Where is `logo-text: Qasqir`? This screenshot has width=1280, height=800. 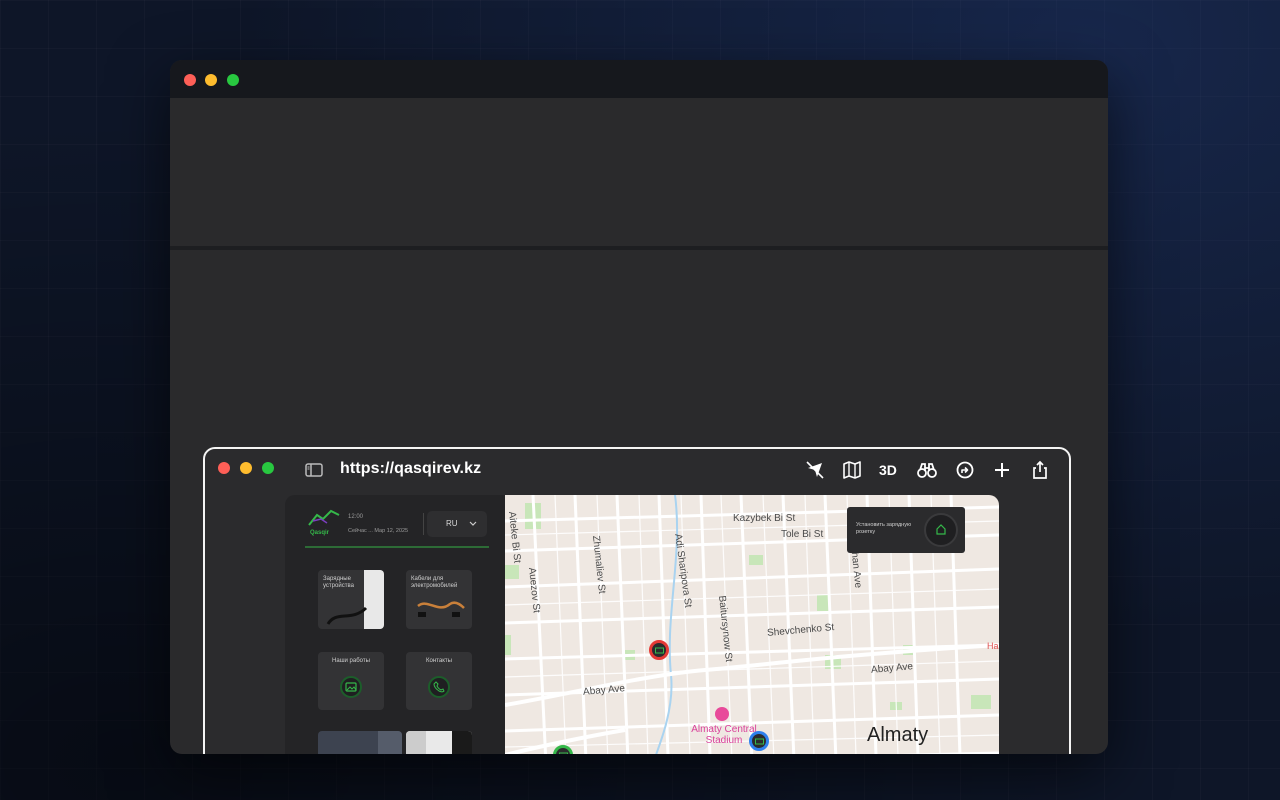
logo-text: Qasqir is located at coordinates (320, 533).